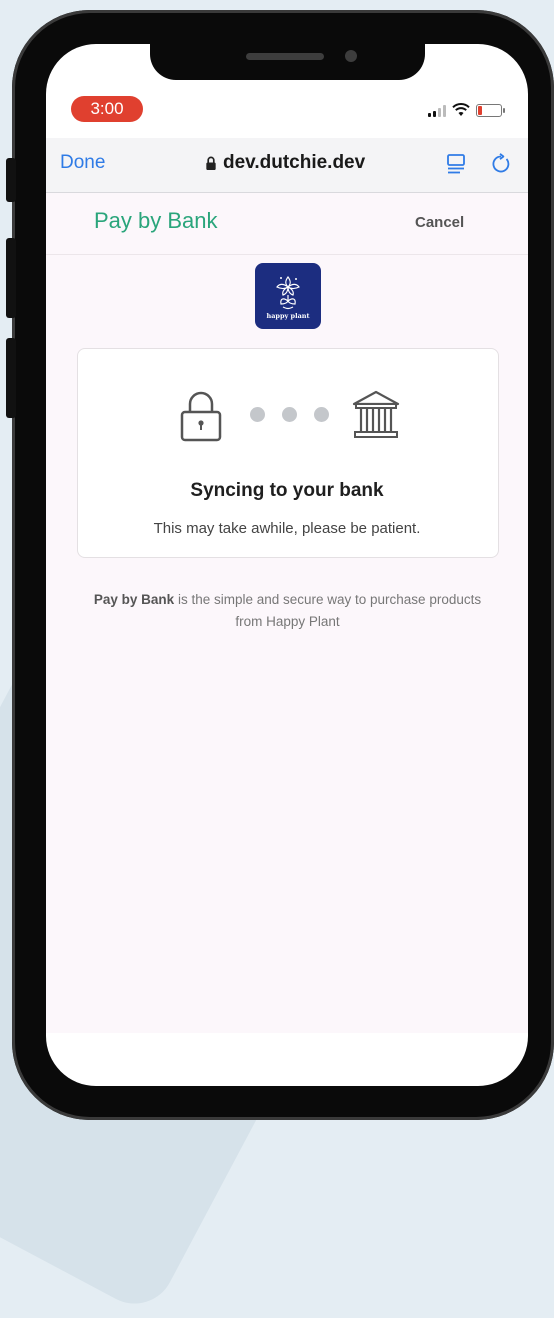 Image resolution: width=554 pixels, height=1318 pixels. What do you see at coordinates (201, 416) in the screenshot?
I see `lock-icon` at bounding box center [201, 416].